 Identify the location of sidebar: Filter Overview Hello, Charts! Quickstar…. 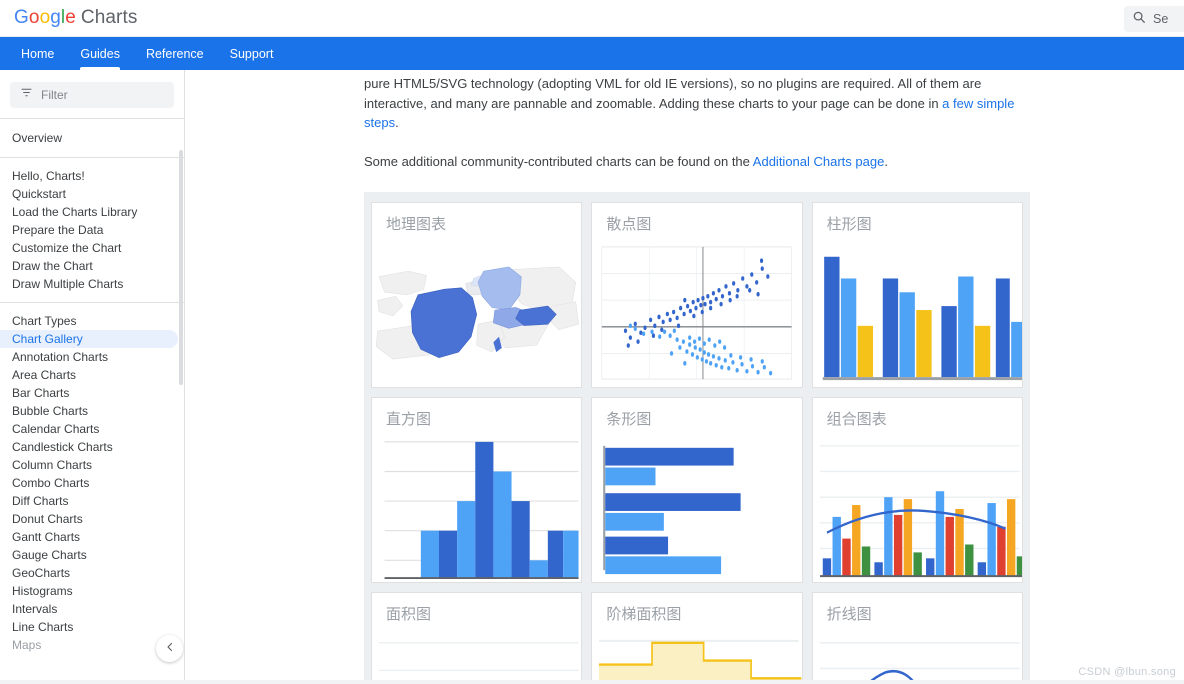
(92, 377).